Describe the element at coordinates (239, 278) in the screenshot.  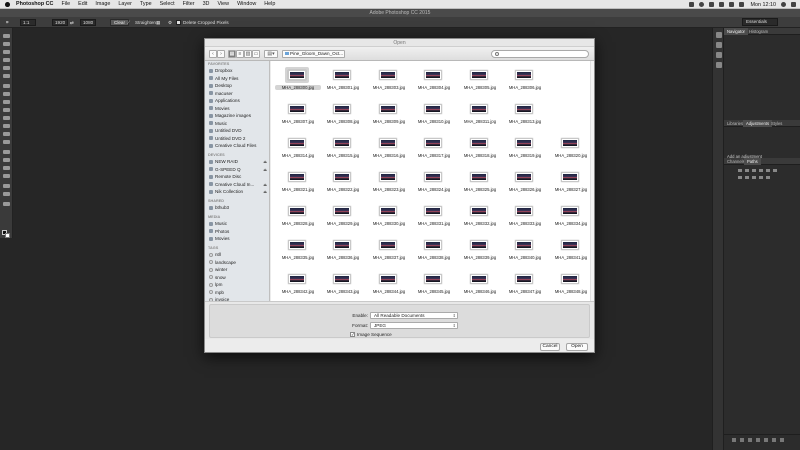
I see `sidebar-tag-snow: snow` at that location.